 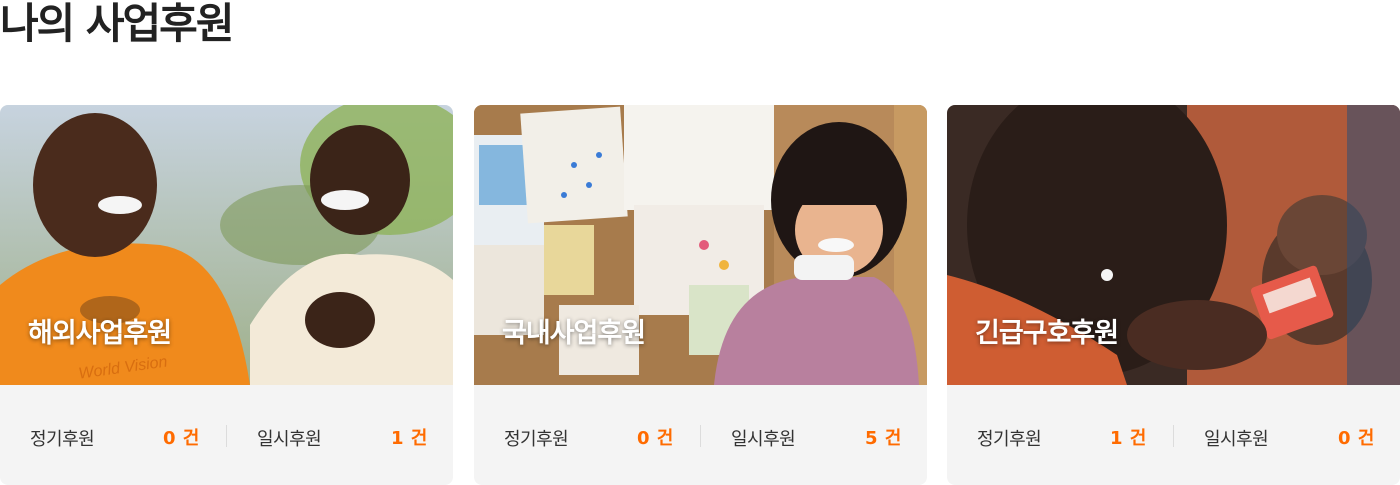 I want to click on page-title: 나의 사업후원, so click(x=117, y=24).